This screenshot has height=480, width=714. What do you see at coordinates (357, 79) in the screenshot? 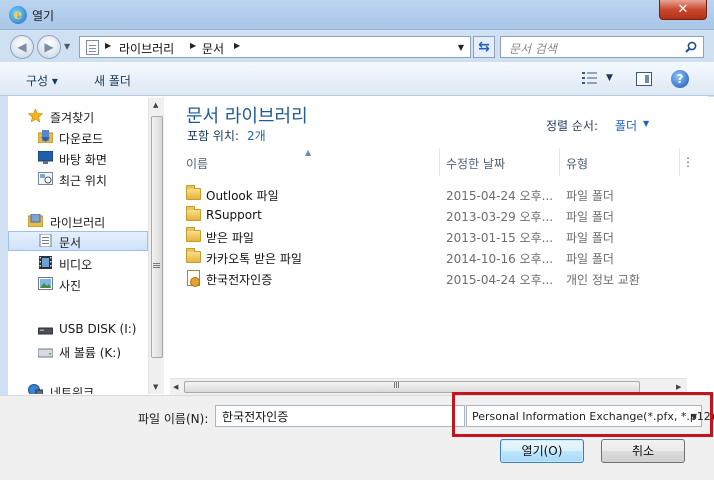
I see `command-bar: 구성 ▾ 새 폴더 ▼ ?` at bounding box center [357, 79].